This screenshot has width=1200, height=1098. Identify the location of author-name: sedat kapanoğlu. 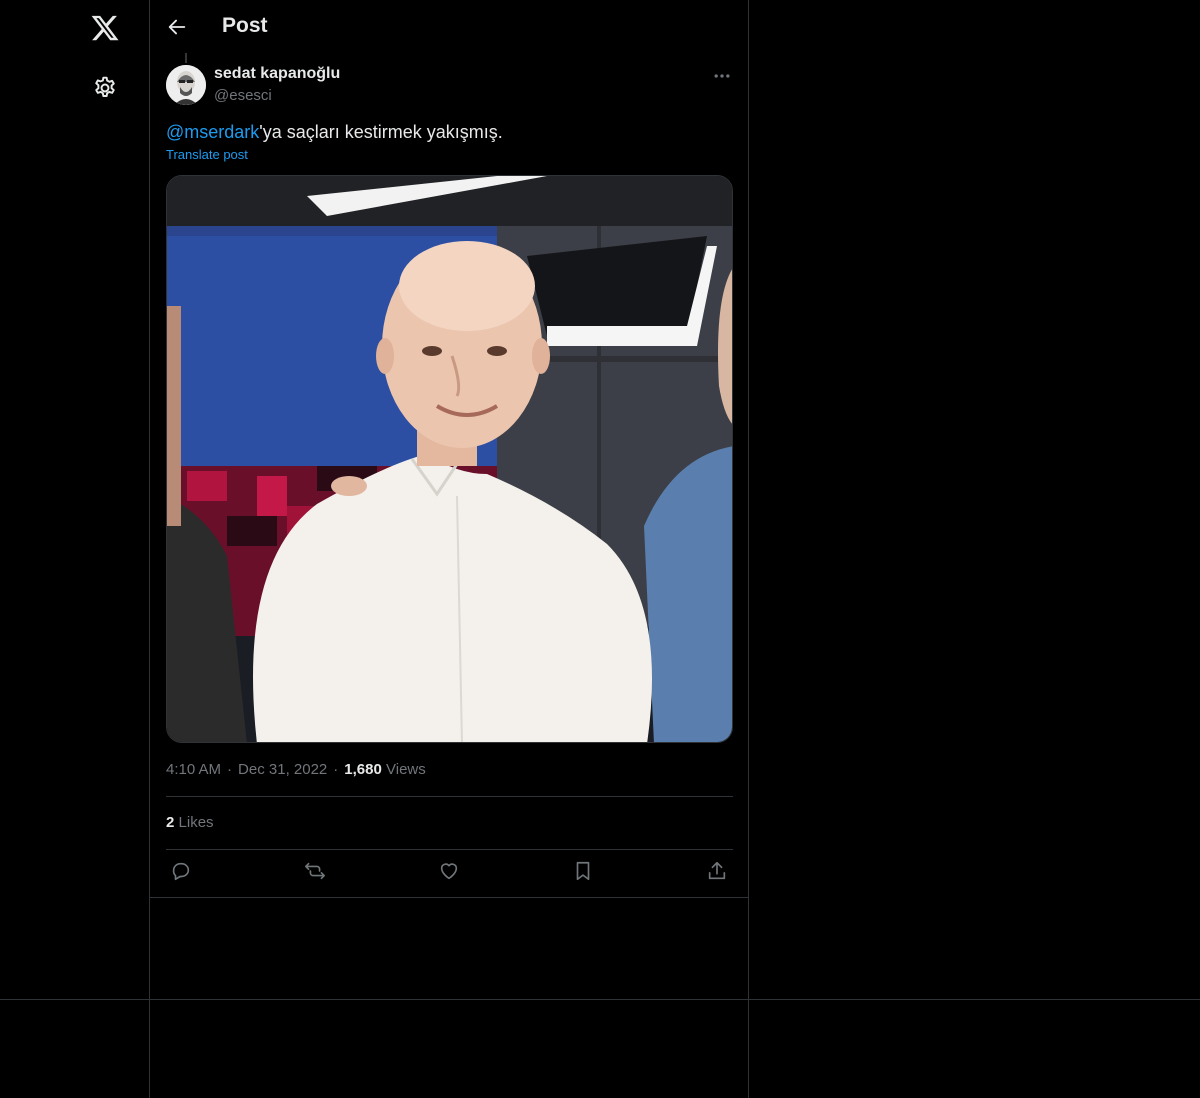
(277, 74).